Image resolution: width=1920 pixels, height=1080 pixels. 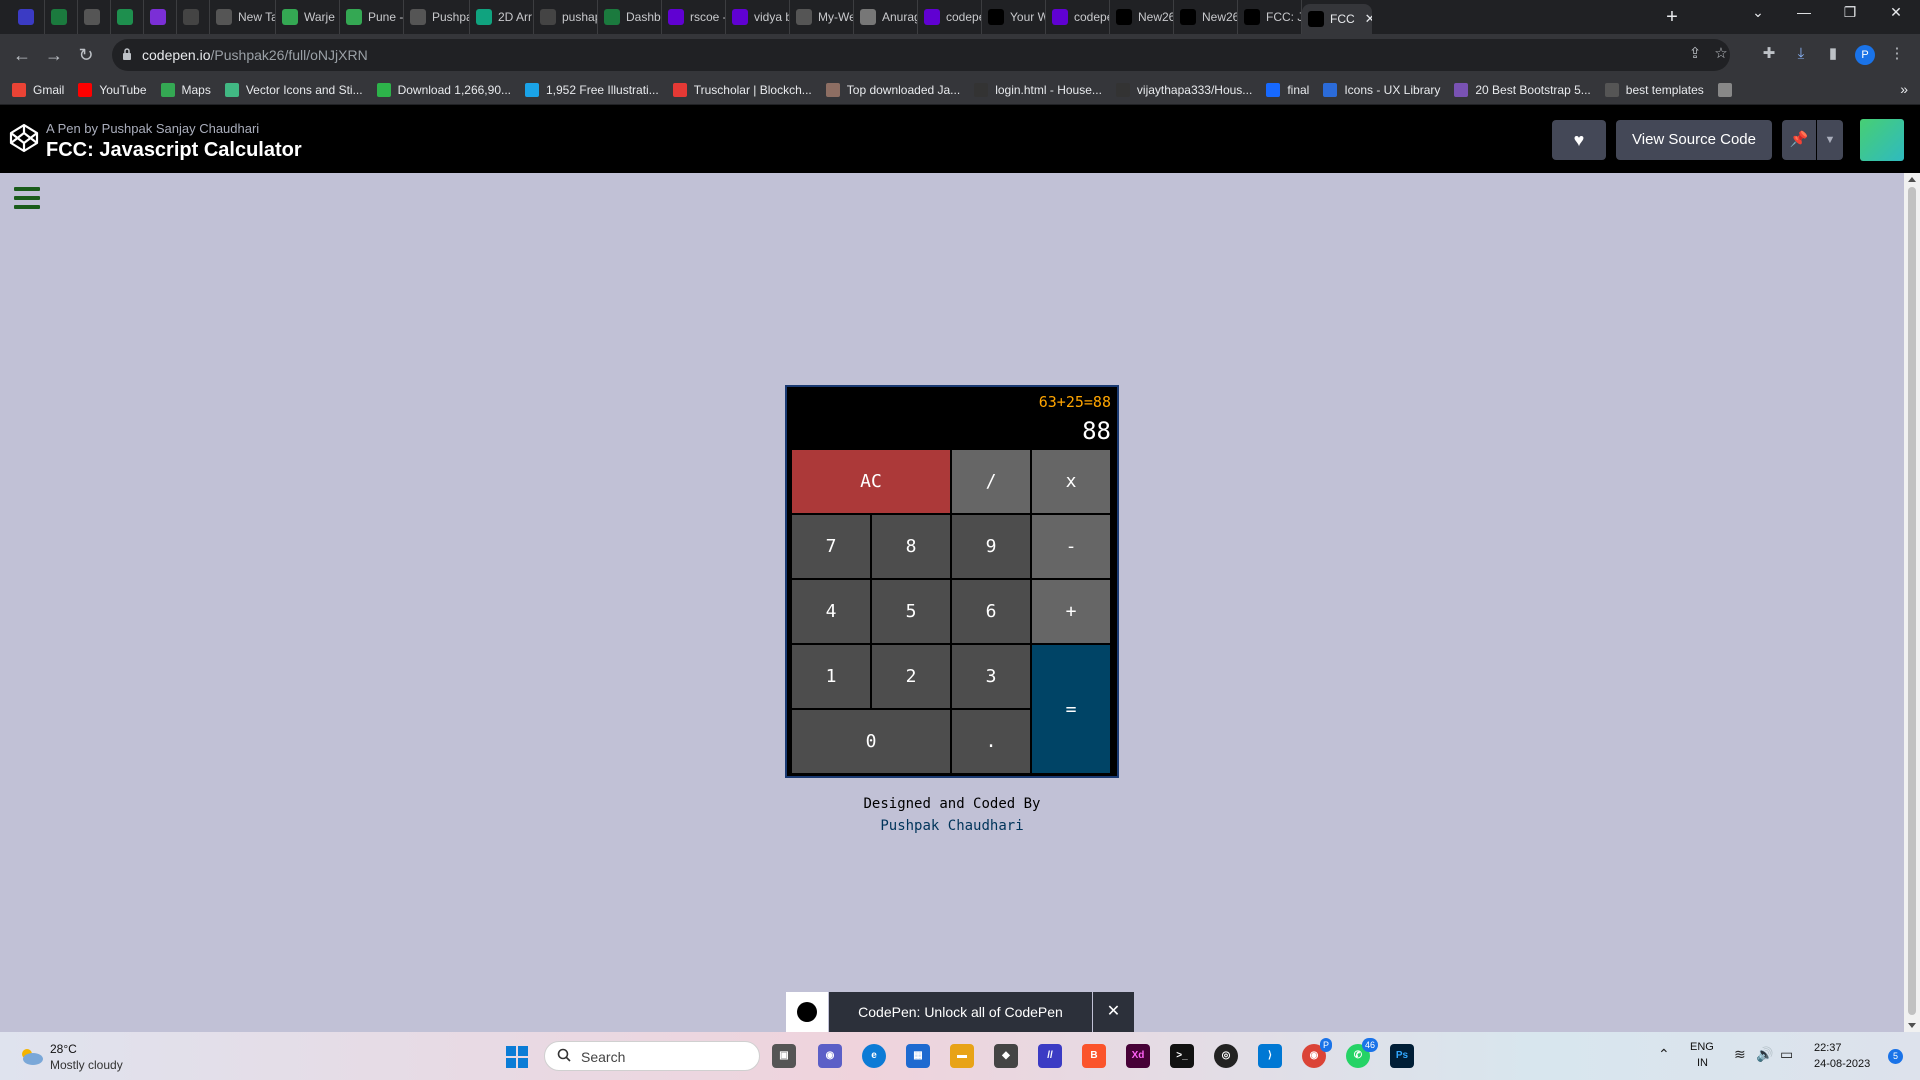 I want to click on user-avatar, so click(x=1882, y=140).